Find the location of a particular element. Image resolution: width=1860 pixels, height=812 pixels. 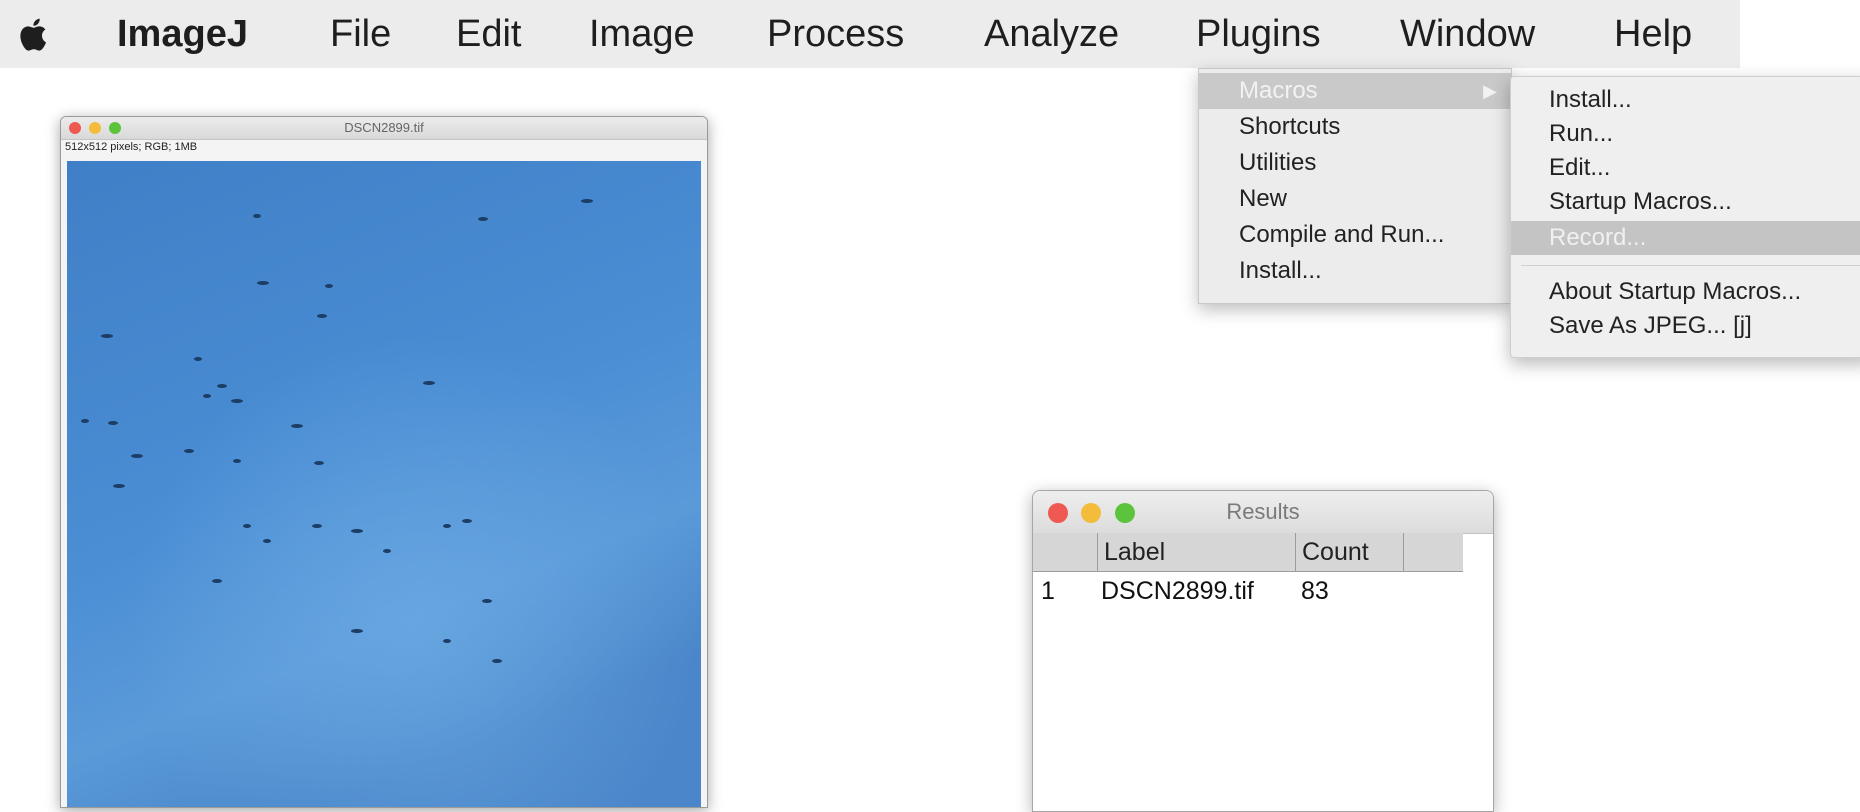

submenu-arrow-icon: ▶ is located at coordinates (1490, 91).